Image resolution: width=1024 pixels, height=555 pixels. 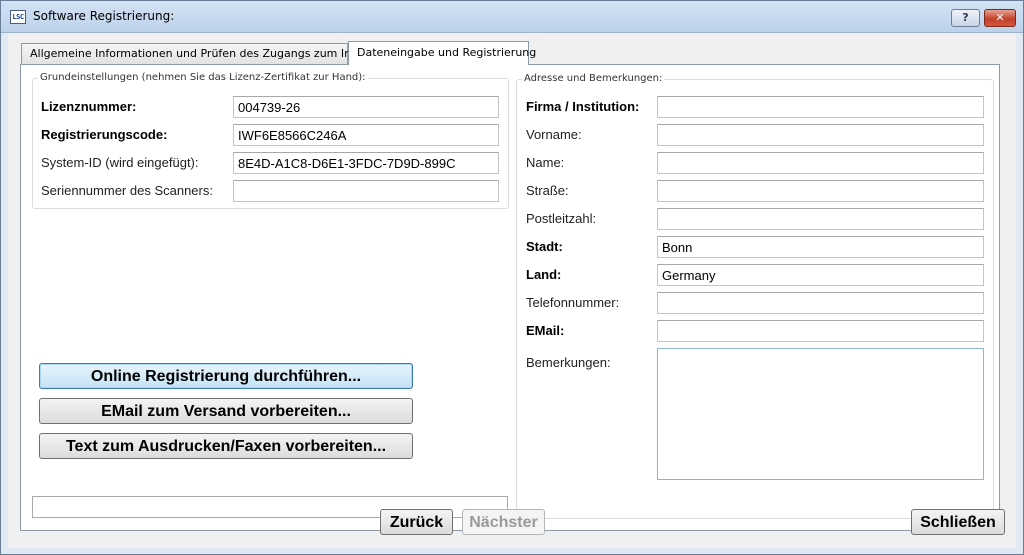 What do you see at coordinates (820, 414) in the screenshot?
I see `remarks-textarea` at bounding box center [820, 414].